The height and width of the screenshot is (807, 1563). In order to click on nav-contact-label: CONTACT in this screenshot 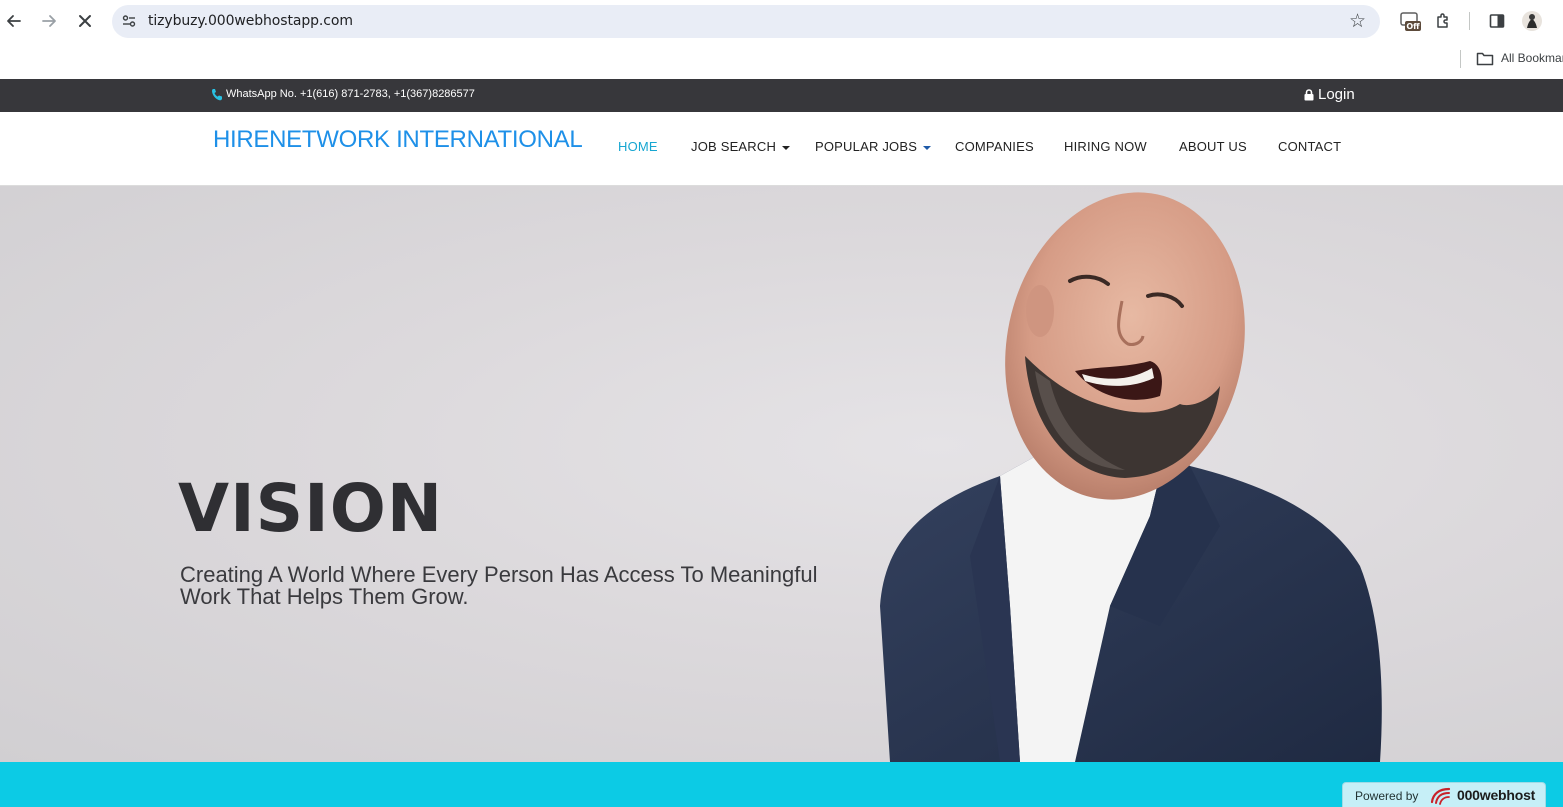, I will do `click(1310, 146)`.